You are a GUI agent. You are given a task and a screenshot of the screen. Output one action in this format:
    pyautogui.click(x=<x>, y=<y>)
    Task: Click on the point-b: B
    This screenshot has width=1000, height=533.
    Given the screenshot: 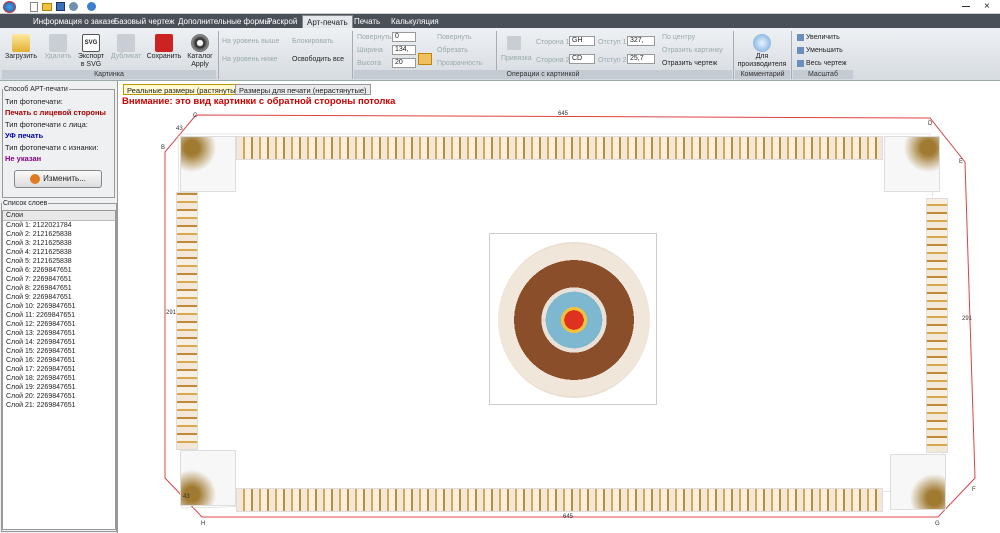 What is the action you would take?
    pyautogui.click(x=163, y=148)
    